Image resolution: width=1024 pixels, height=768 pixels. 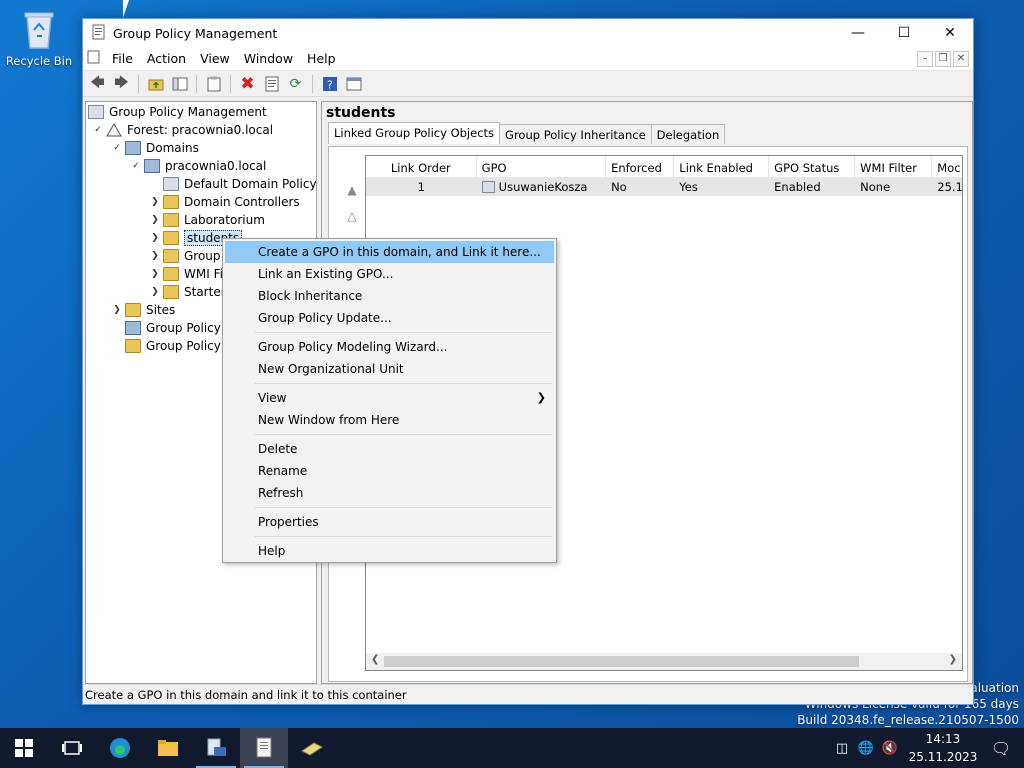 I want to click on tree-wmi-filters: ❯ WMI Fi, so click(x=185, y=274).